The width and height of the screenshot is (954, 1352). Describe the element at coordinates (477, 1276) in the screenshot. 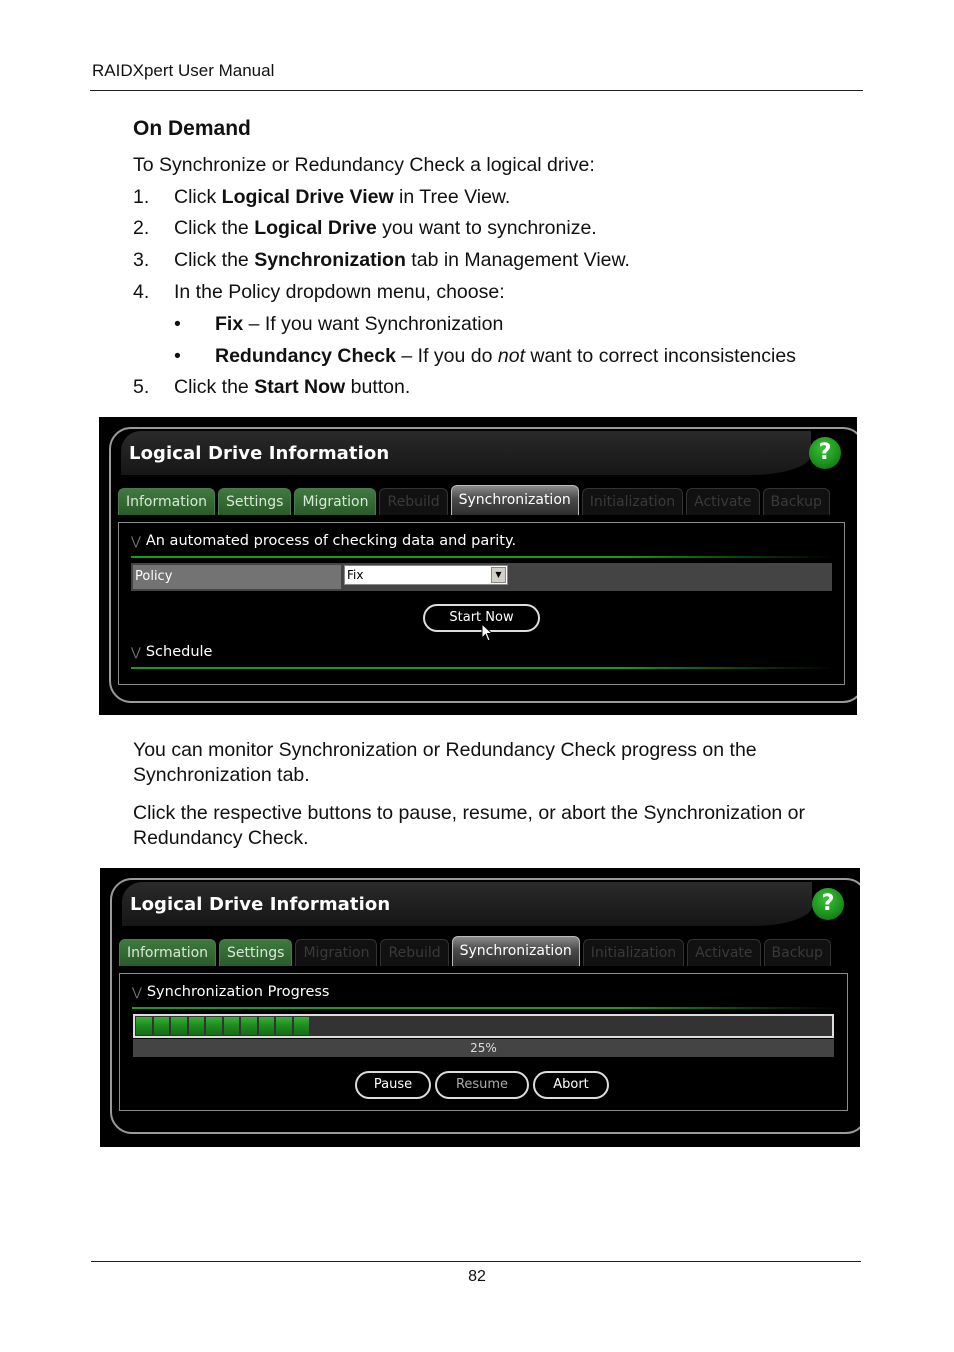

I see `page-number: 82` at that location.